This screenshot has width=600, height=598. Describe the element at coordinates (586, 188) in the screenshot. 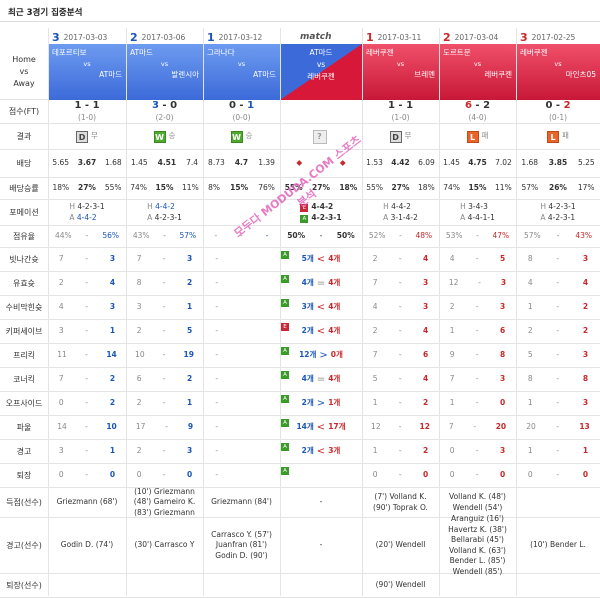

I see `stat-value: 17%` at that location.